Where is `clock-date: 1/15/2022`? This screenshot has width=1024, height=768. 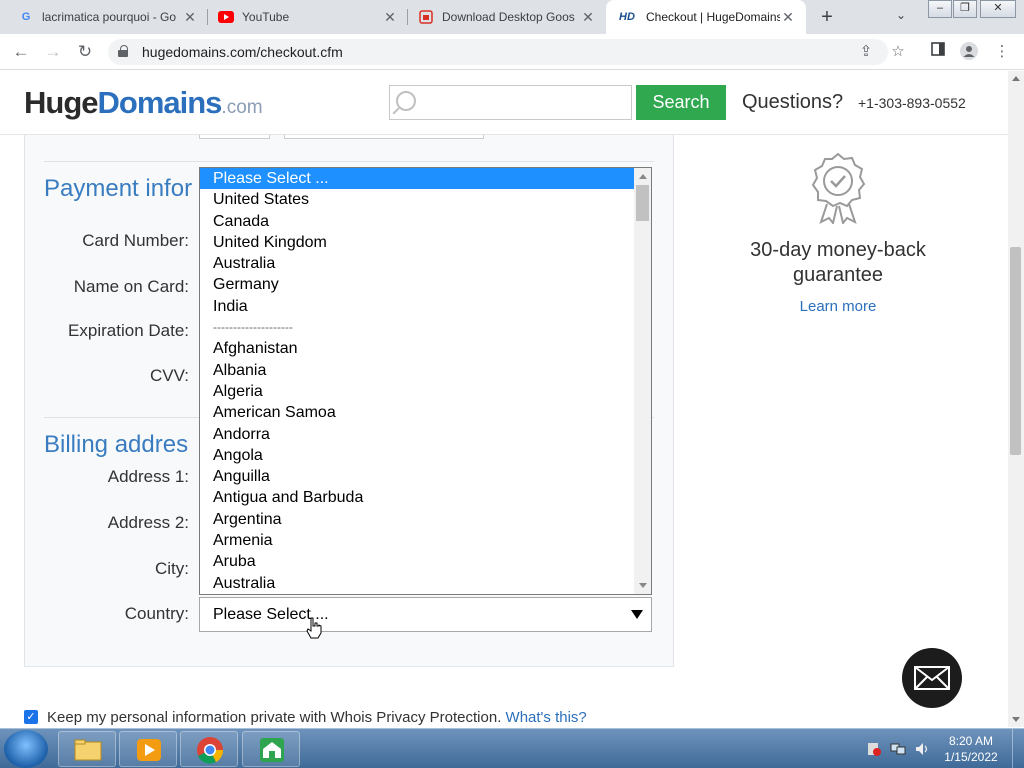
clock-date: 1/15/2022 is located at coordinates (971, 757).